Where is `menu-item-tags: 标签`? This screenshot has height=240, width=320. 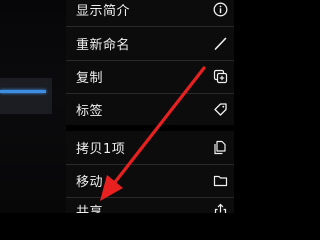 menu-item-tags: 标签 is located at coordinates (150, 112).